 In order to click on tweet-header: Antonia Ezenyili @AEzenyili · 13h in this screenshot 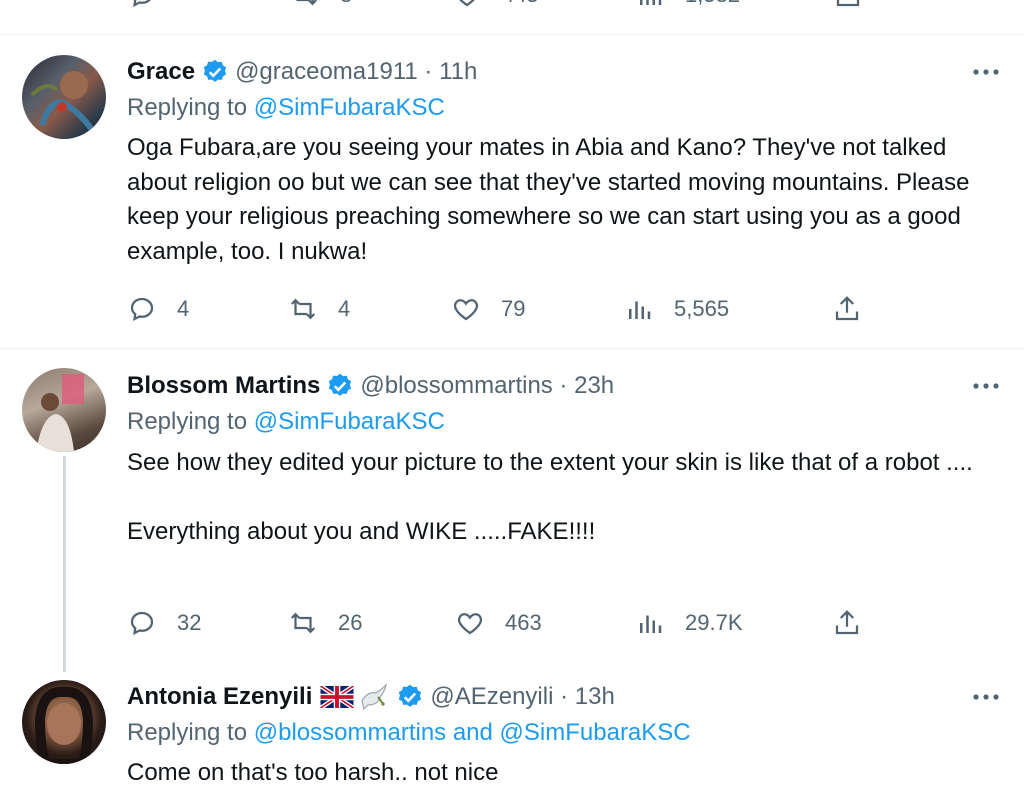, I will do `click(371, 697)`.